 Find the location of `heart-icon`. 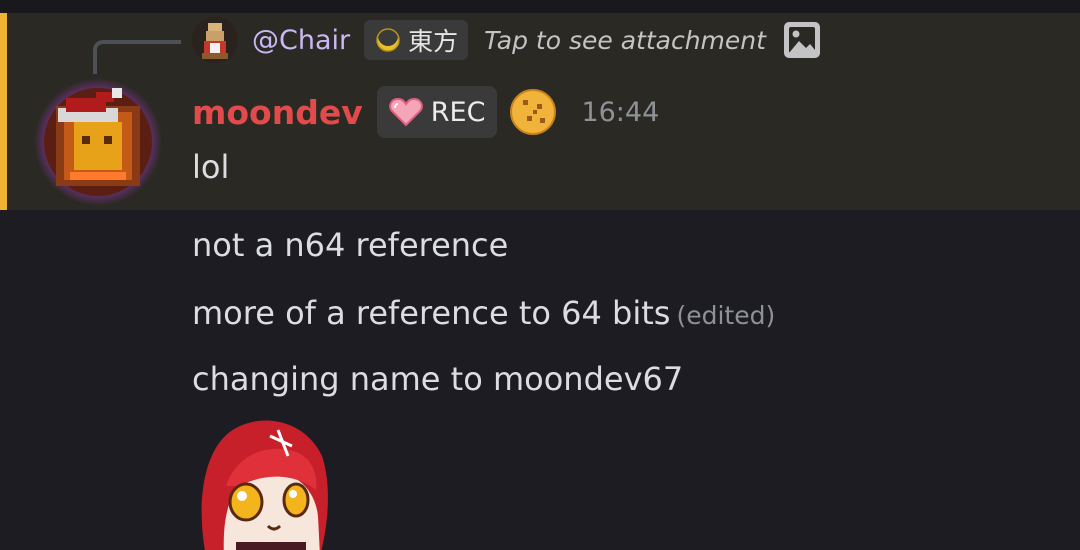

heart-icon is located at coordinates (406, 112).